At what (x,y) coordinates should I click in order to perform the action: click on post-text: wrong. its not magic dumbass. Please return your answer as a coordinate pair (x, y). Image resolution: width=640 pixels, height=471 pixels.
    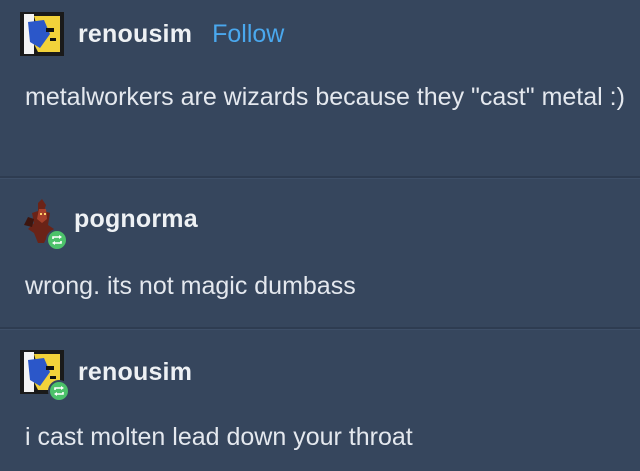
    Looking at the image, I should click on (190, 286).